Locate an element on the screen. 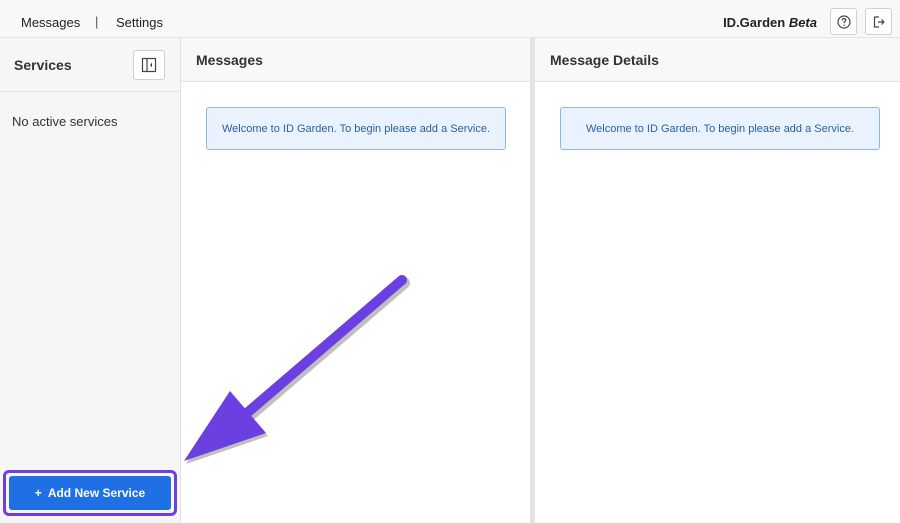  top-bar: Messages | Settings ID.Garden Beta is located at coordinates (450, 19).